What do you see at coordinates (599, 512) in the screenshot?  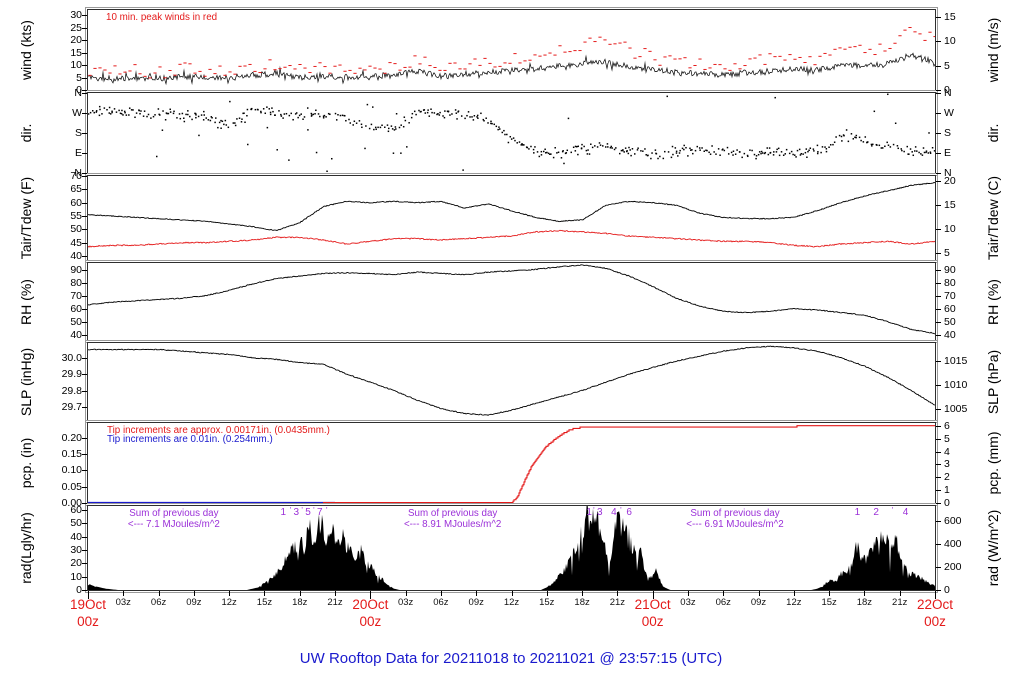 I see `rad-cumulative-digit: 3` at bounding box center [599, 512].